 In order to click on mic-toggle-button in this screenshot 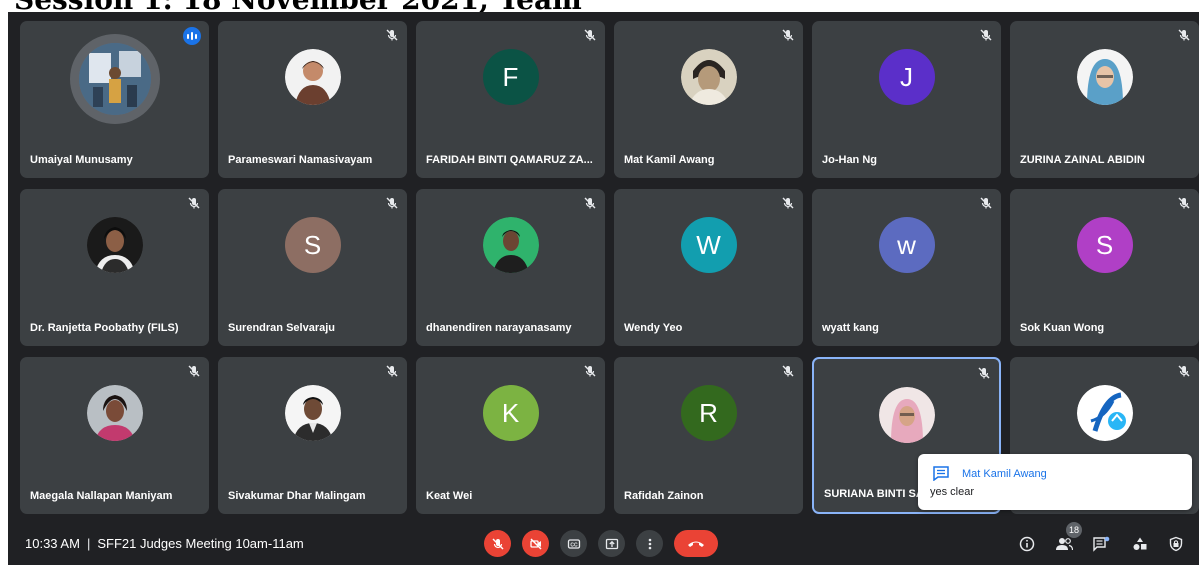, I will do `click(497, 543)`.